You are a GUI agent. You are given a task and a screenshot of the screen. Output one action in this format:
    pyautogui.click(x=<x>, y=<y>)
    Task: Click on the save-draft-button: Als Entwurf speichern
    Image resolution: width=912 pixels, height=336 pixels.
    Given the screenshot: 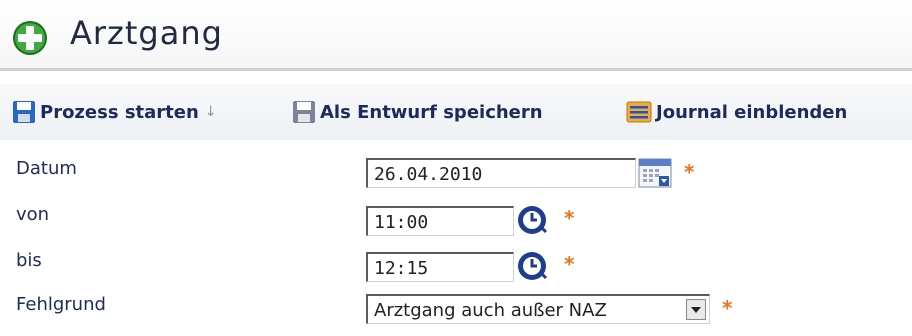 What is the action you would take?
    pyautogui.click(x=417, y=112)
    